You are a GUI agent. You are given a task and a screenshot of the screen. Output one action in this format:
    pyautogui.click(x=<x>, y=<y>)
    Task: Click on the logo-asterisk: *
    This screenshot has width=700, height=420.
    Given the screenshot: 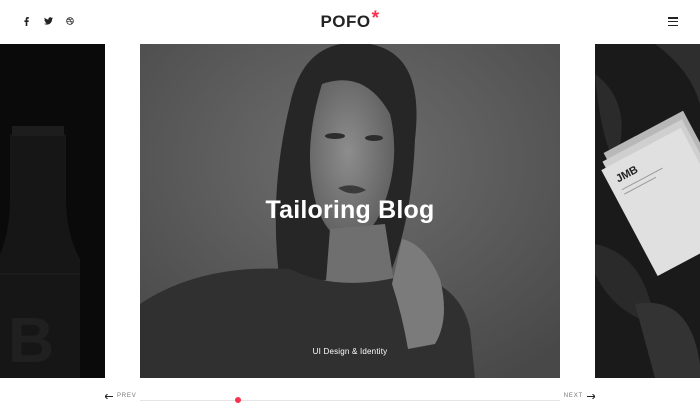 What is the action you would take?
    pyautogui.click(x=375, y=18)
    